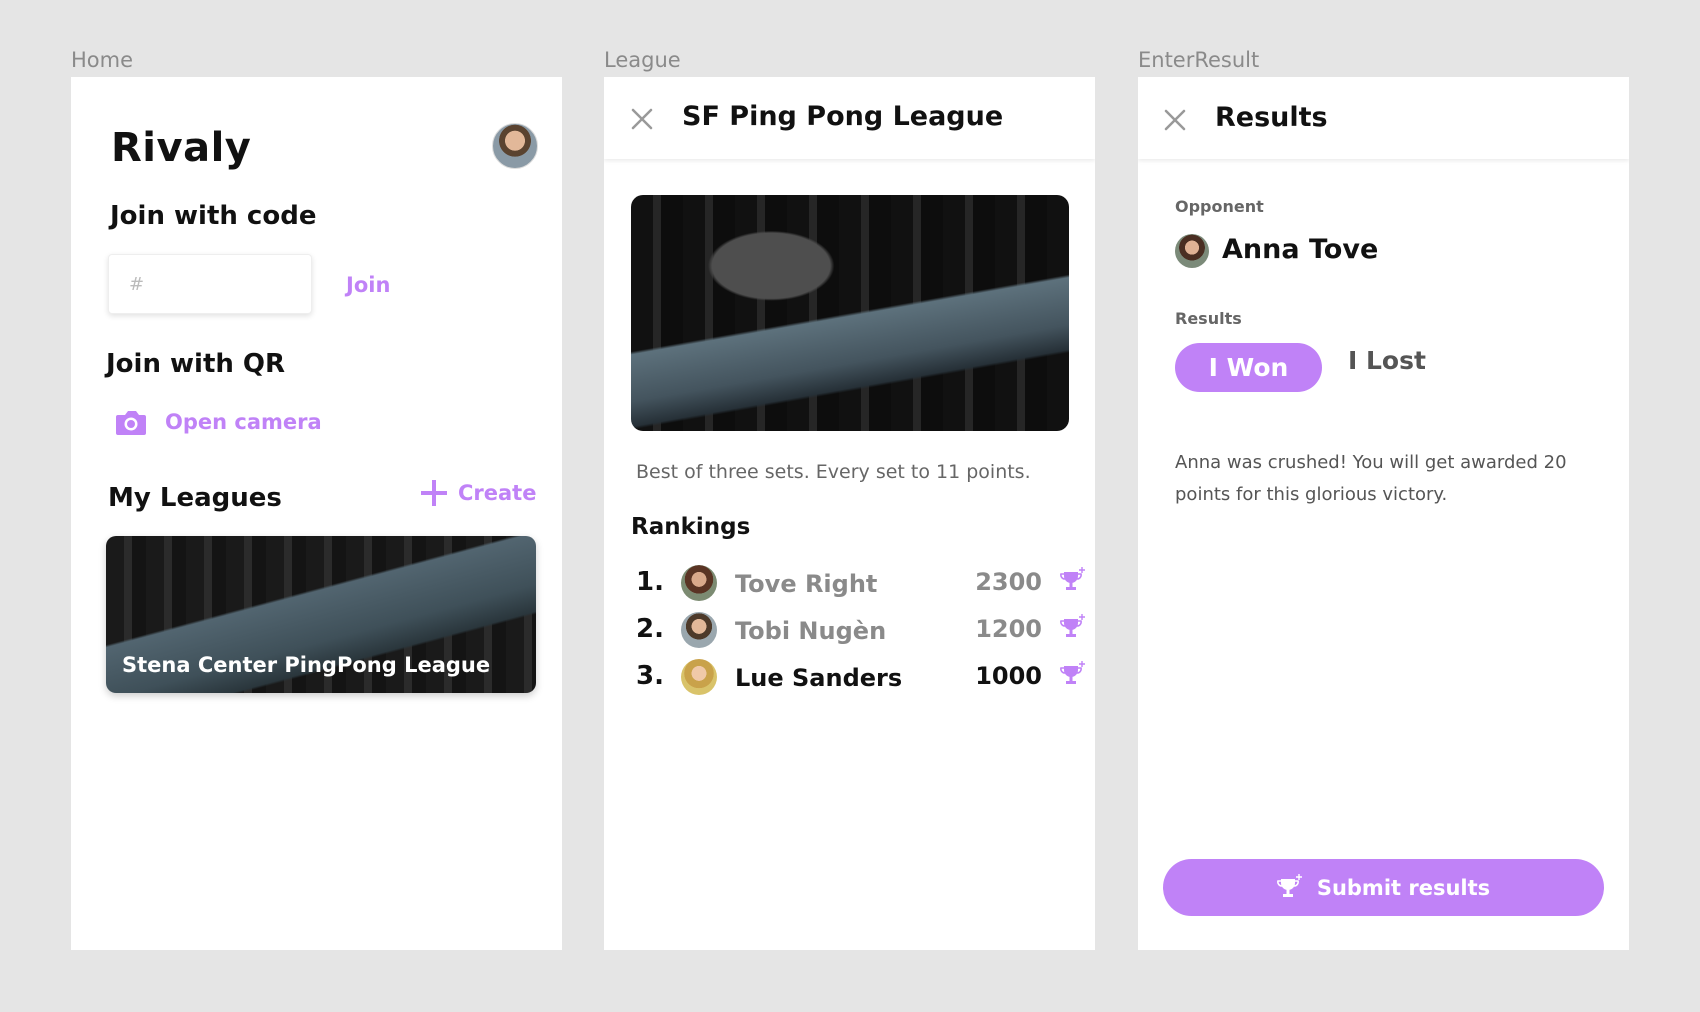 The image size is (1700, 1012). I want to click on i-lost-button: I Lost, so click(1387, 360).